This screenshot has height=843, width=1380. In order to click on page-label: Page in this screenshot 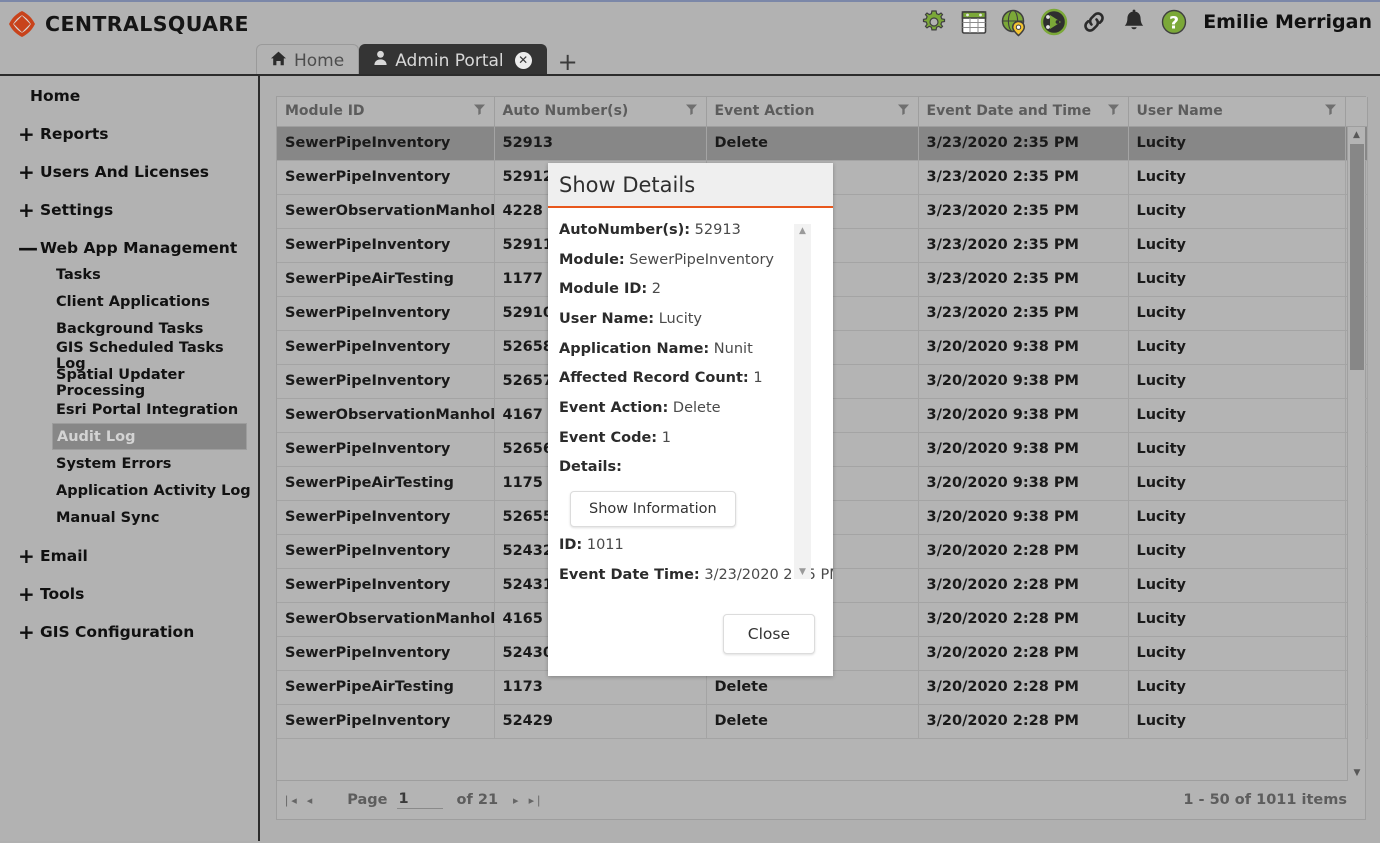, I will do `click(367, 800)`.